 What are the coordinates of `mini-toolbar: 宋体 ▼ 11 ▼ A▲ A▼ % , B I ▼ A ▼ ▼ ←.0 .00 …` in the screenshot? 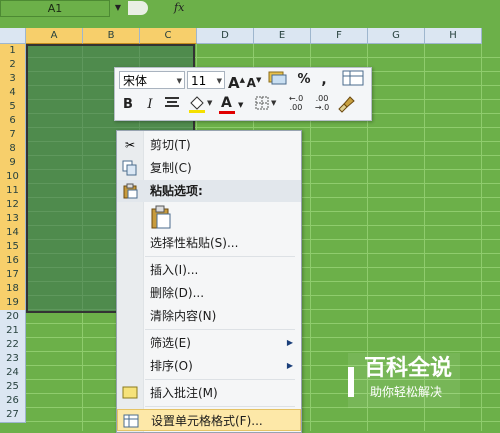 It's located at (243, 94).